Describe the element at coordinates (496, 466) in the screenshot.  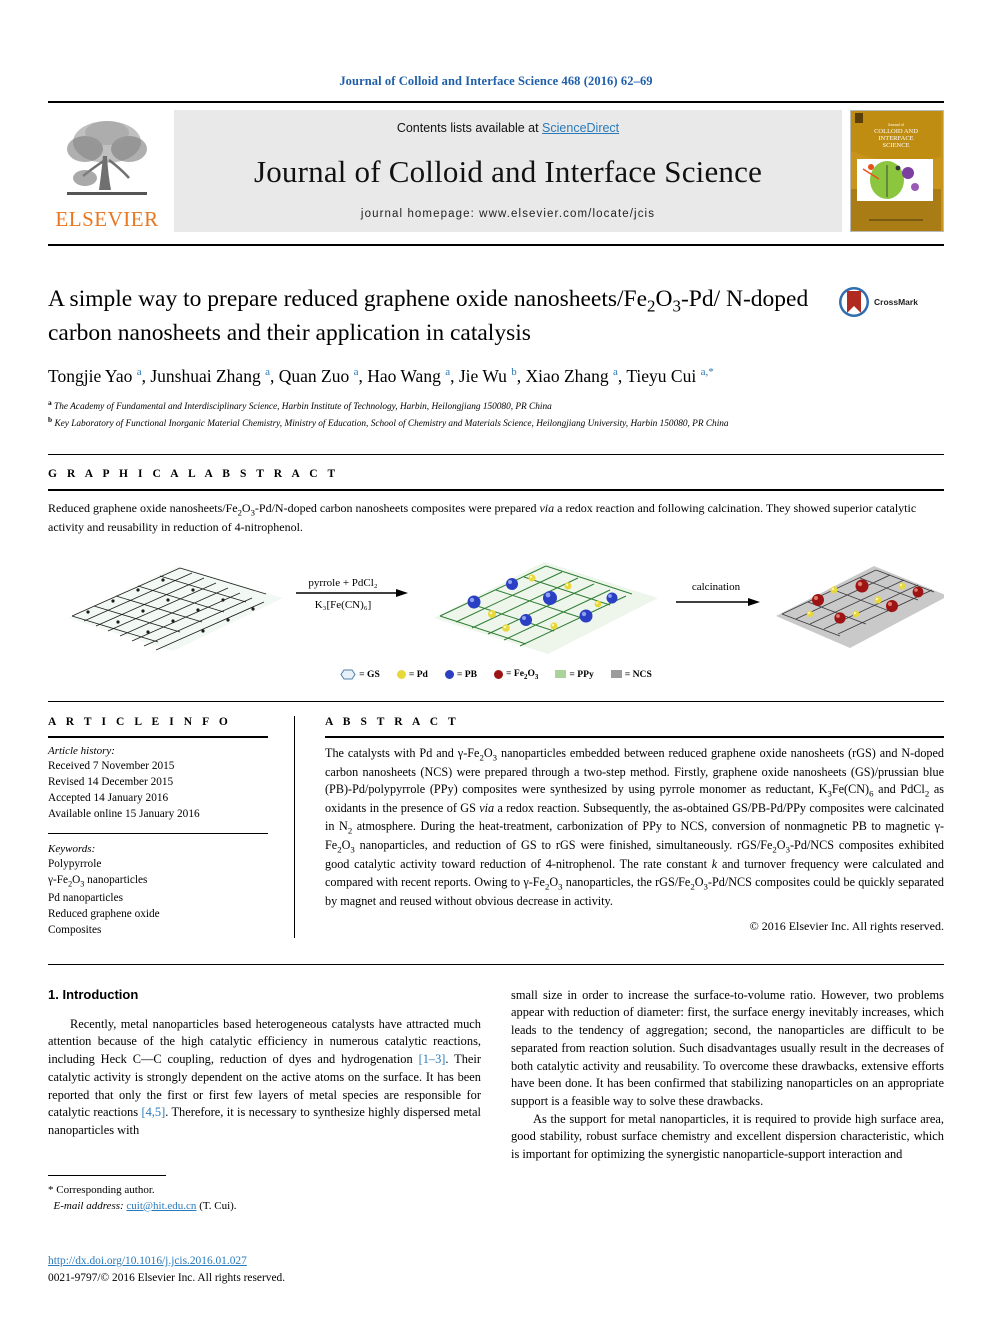
I see `graphical-abstract-top-rule: G R A P H I C A L A B S T R A C T` at that location.